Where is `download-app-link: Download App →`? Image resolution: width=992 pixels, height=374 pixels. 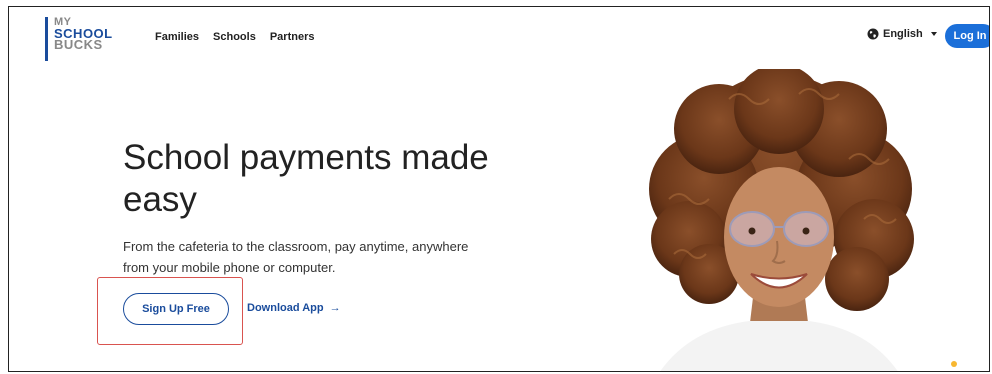
download-app-link: Download App → is located at coordinates (294, 308).